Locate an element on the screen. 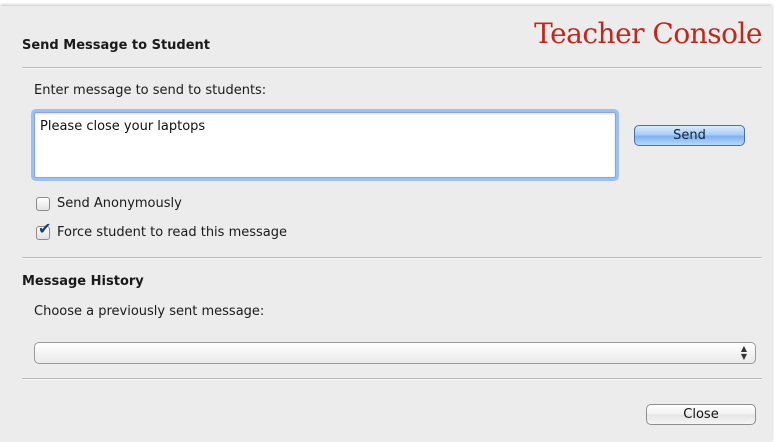 The height and width of the screenshot is (442, 778). message-prompt-label: Enter message to send to students: is located at coordinates (150, 90).